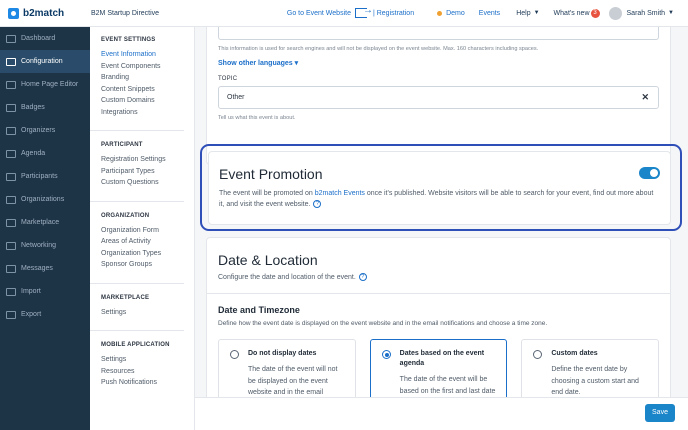 The image size is (688, 430). I want to click on section-title: ORGANIZATION, so click(125, 215).